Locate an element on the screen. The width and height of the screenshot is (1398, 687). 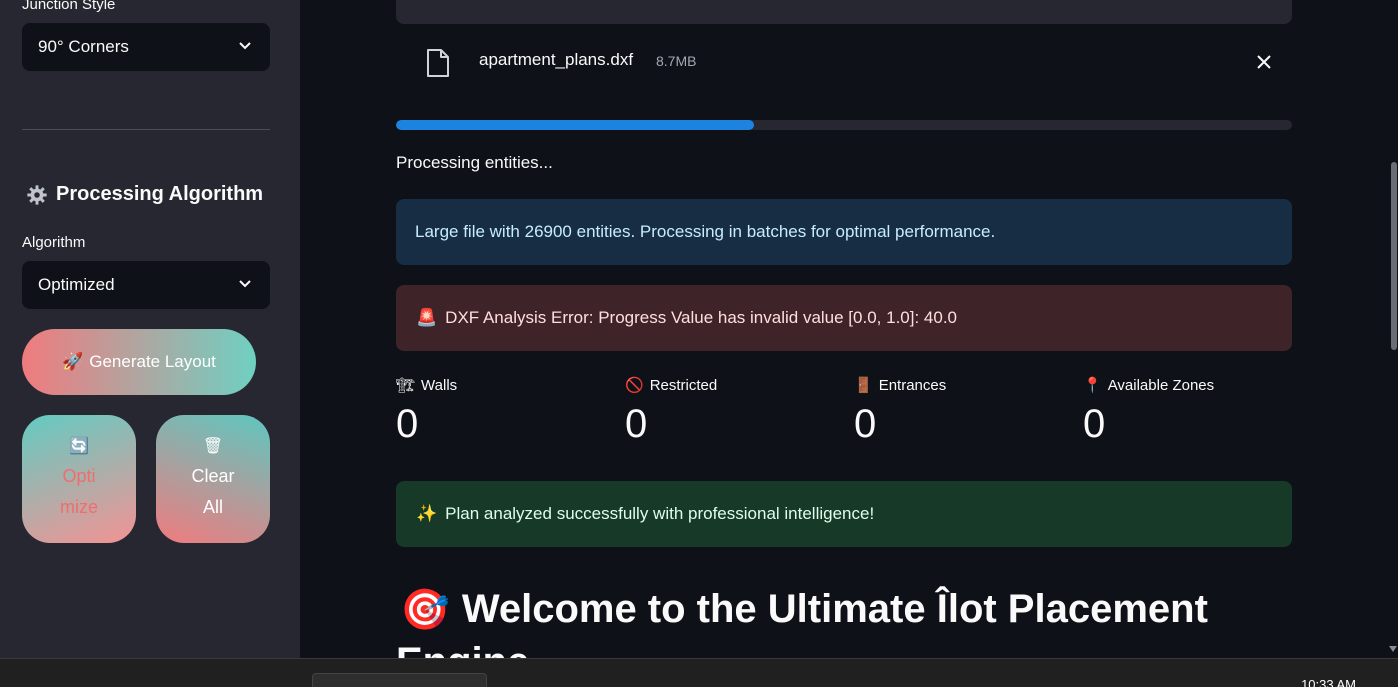
generate-layout-button: 🚀 Generate Layout is located at coordinates (139, 362).